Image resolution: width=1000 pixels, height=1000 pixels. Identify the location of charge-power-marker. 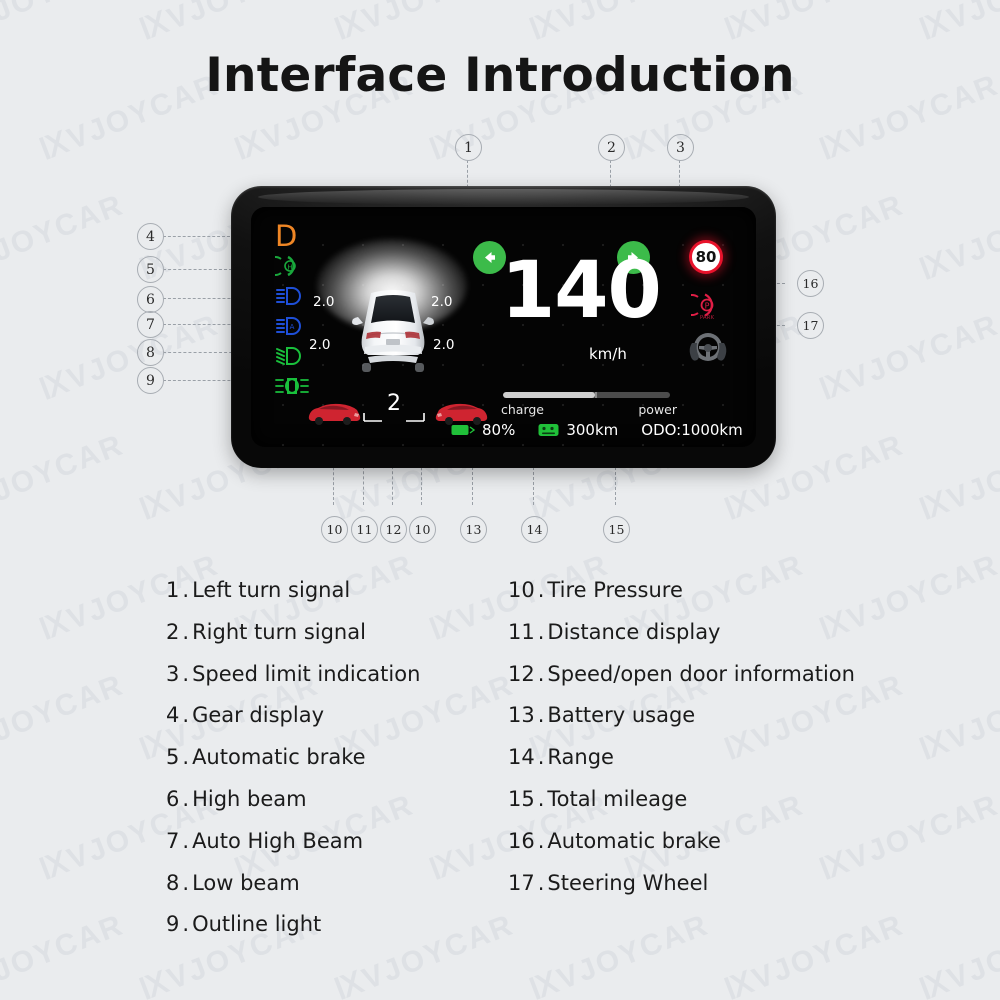
(595, 395).